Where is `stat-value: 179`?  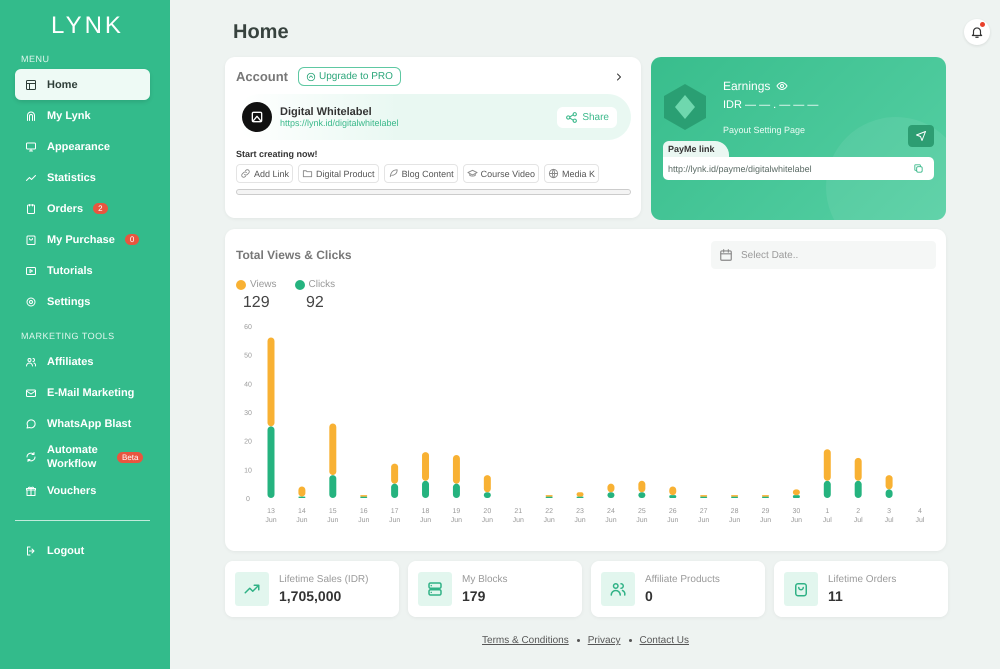 stat-value: 179 is located at coordinates (474, 596).